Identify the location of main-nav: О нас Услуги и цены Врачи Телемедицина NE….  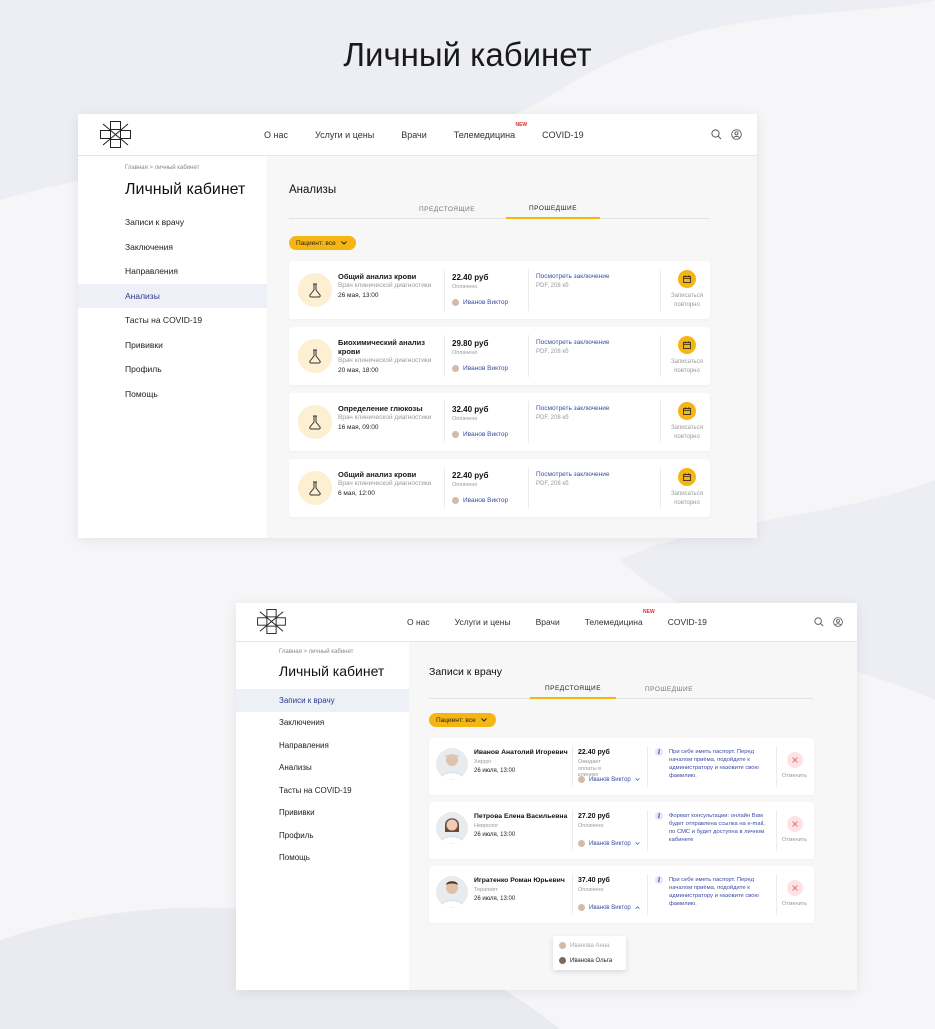
(437, 134).